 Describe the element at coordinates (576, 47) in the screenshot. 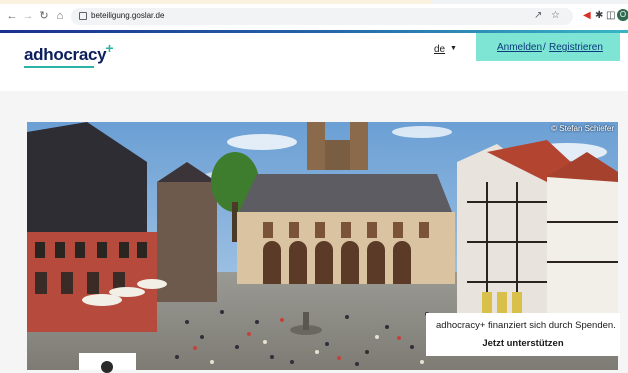

I see `register-link: Registrieren` at that location.